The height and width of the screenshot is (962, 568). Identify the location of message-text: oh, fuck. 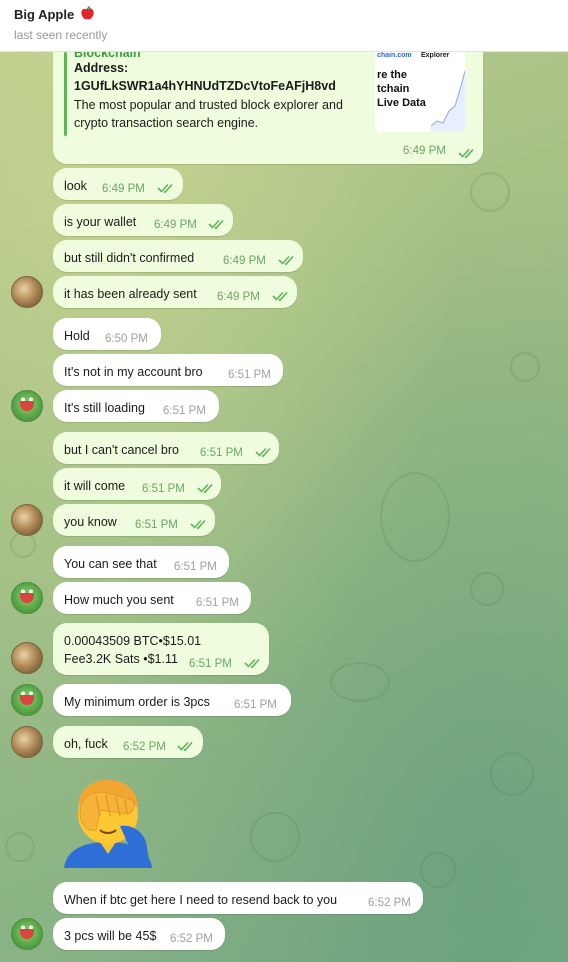
(86, 744).